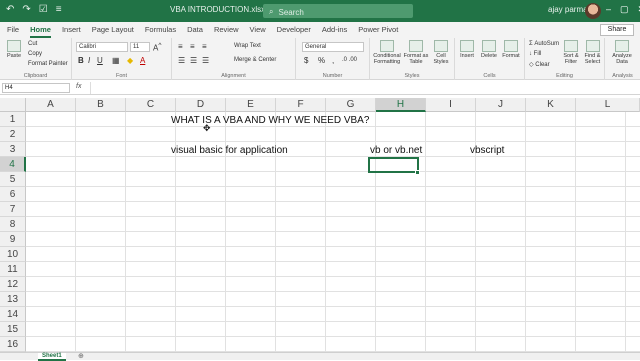  What do you see at coordinates (226, 31) in the screenshot?
I see `tab-review: Review` at bounding box center [226, 31].